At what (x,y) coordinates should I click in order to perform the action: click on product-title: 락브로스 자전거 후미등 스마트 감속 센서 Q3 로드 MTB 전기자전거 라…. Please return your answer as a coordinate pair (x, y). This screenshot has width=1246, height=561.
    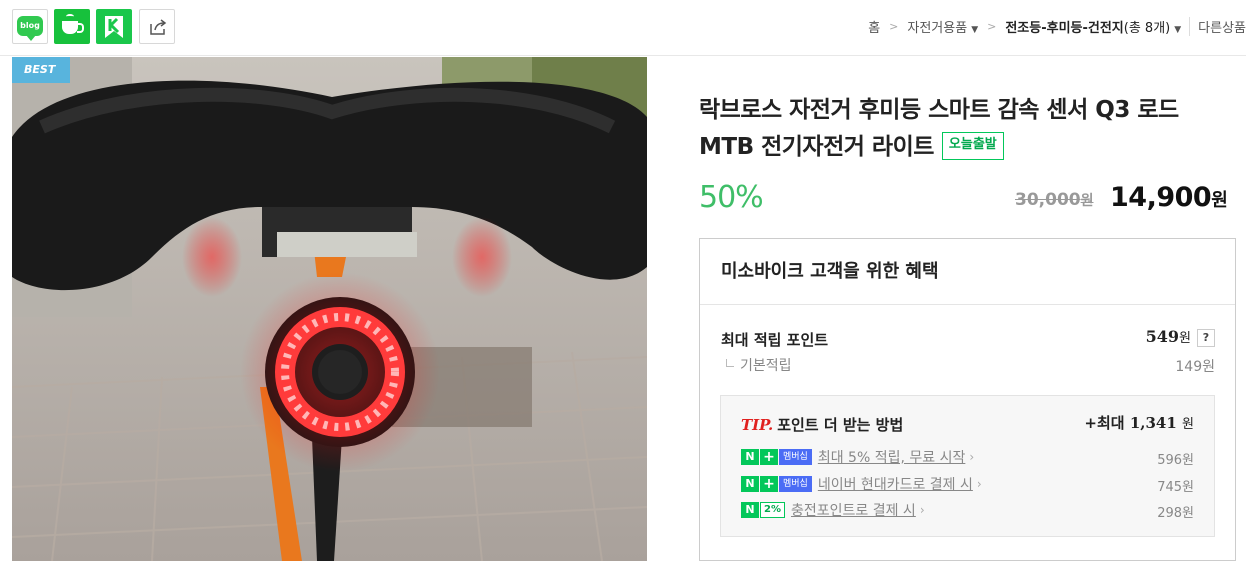
    Looking at the image, I should click on (969, 129).